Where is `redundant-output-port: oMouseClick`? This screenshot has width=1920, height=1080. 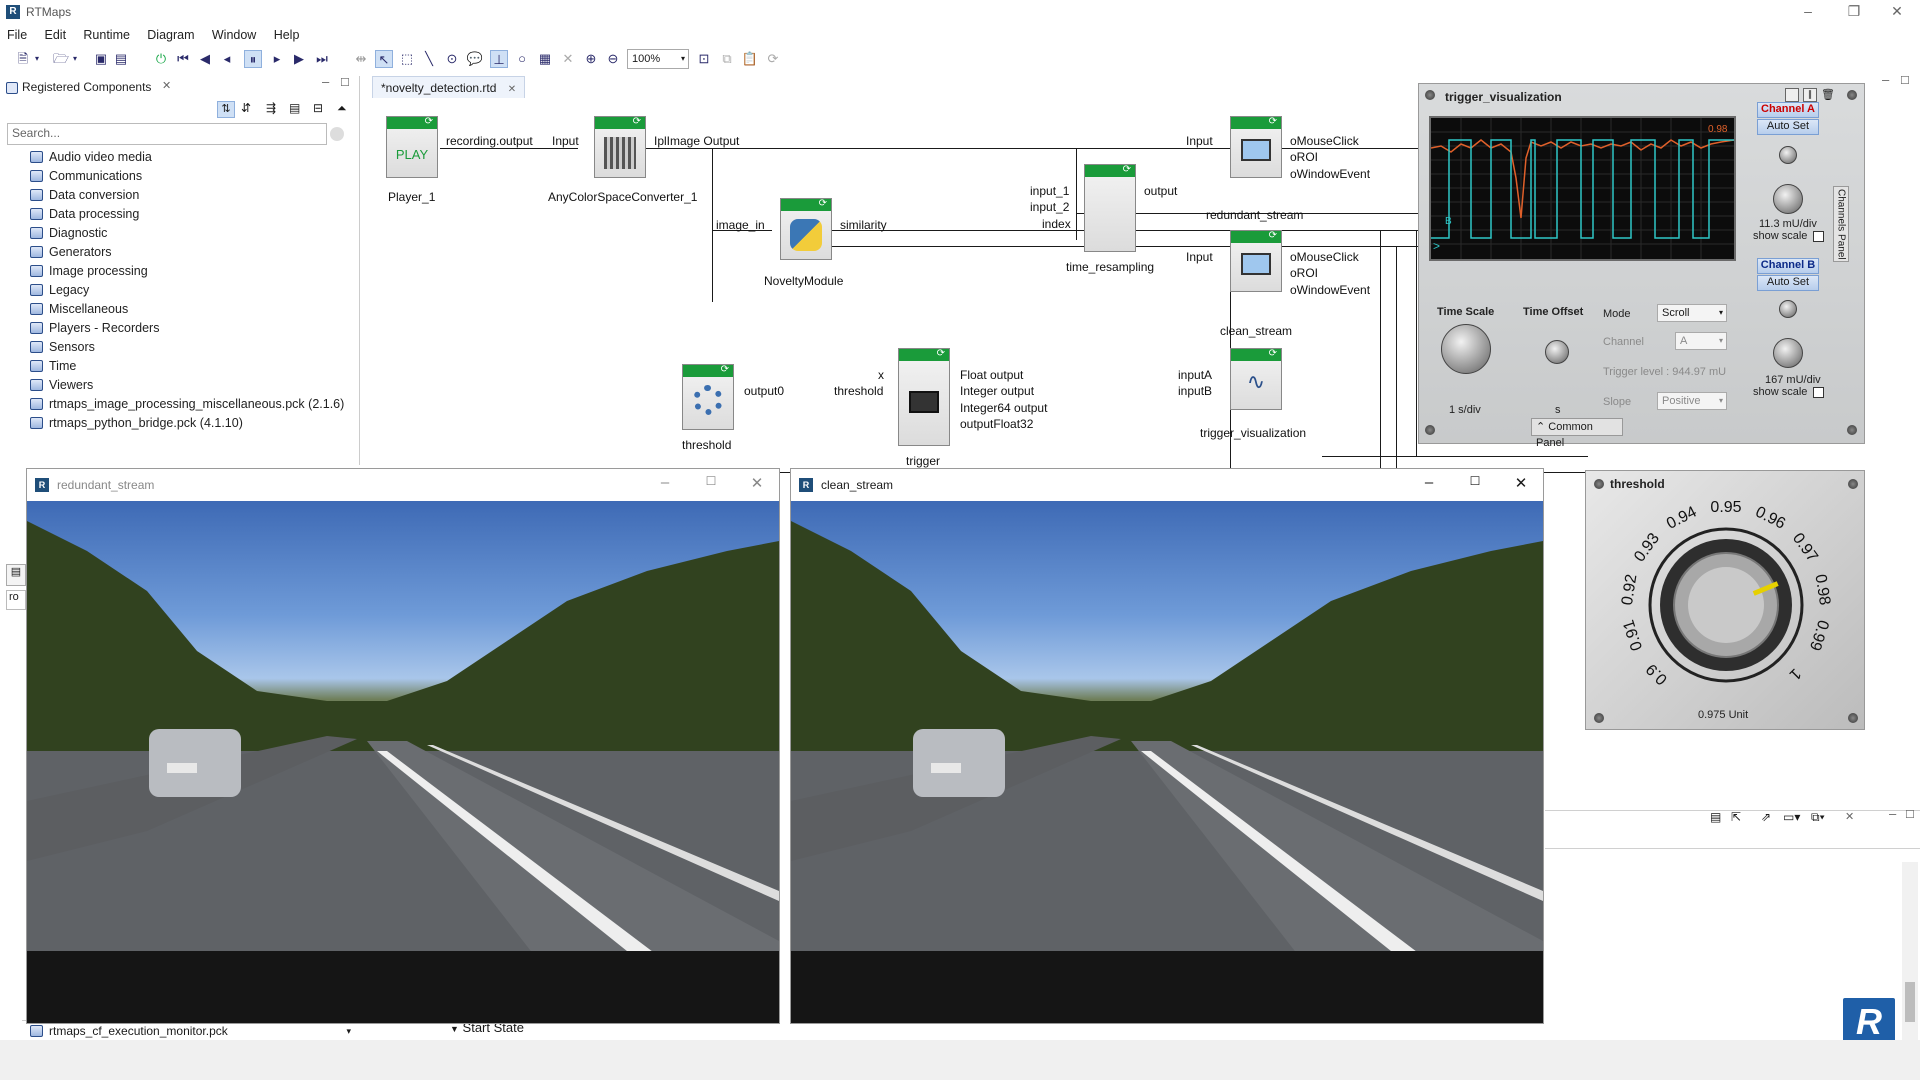 redundant-output-port: oMouseClick is located at coordinates (1324, 141).